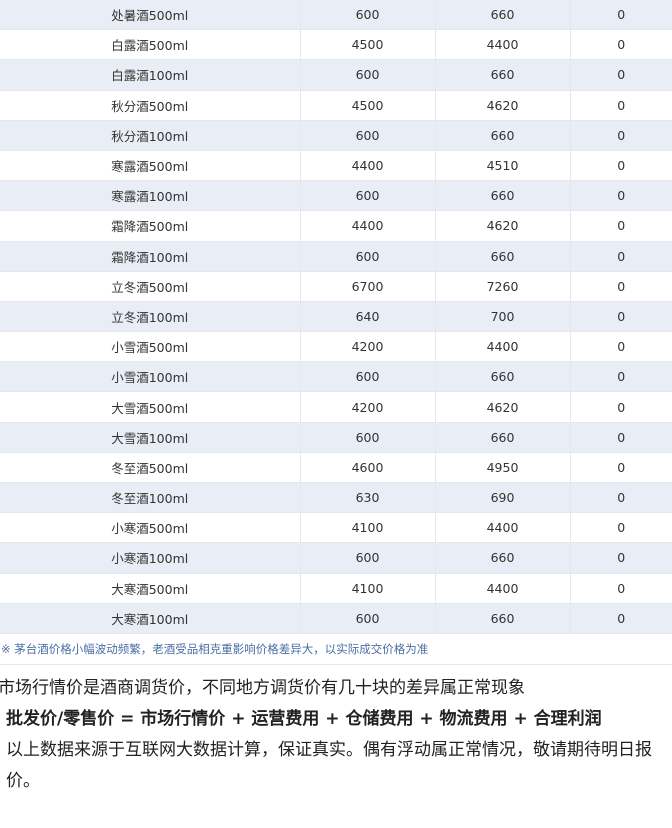 This screenshot has width=672, height=828. I want to click on product-name-cell: 小雪酒500ml, so click(150, 347).